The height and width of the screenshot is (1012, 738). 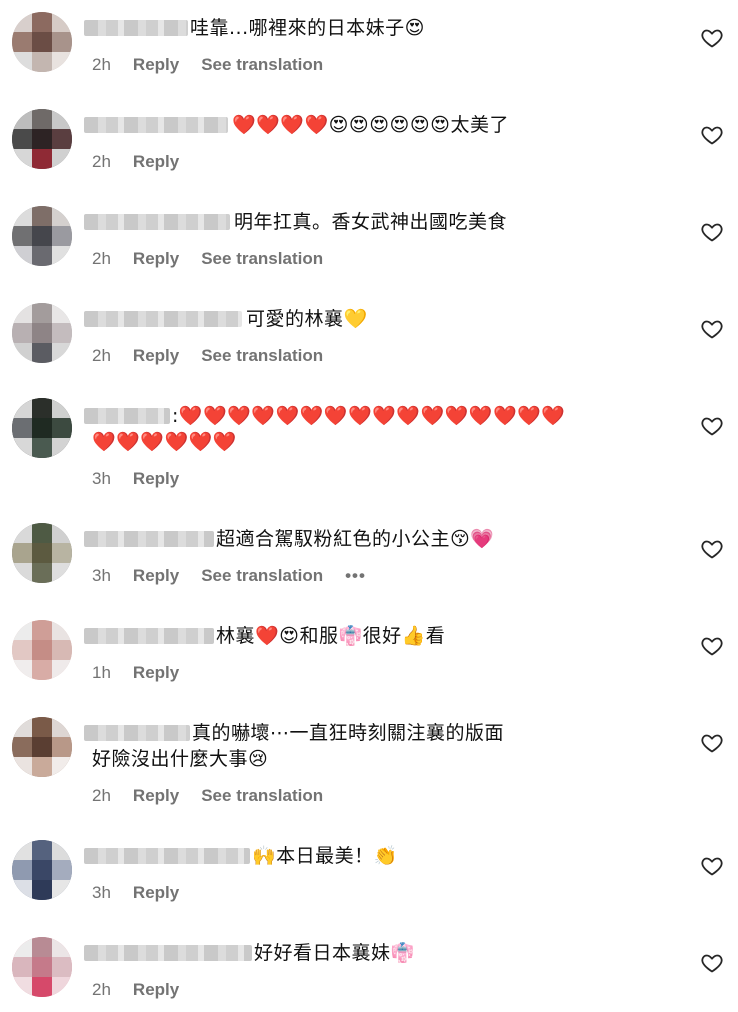 What do you see at coordinates (307, 319) in the screenshot?
I see `comment-text: 可愛的林襄💛` at bounding box center [307, 319].